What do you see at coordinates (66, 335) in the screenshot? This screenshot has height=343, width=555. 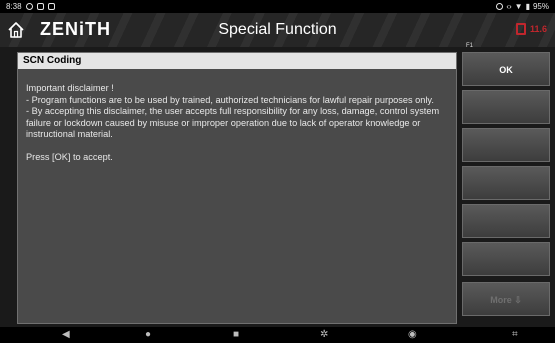 I see `back-icon: ◀` at bounding box center [66, 335].